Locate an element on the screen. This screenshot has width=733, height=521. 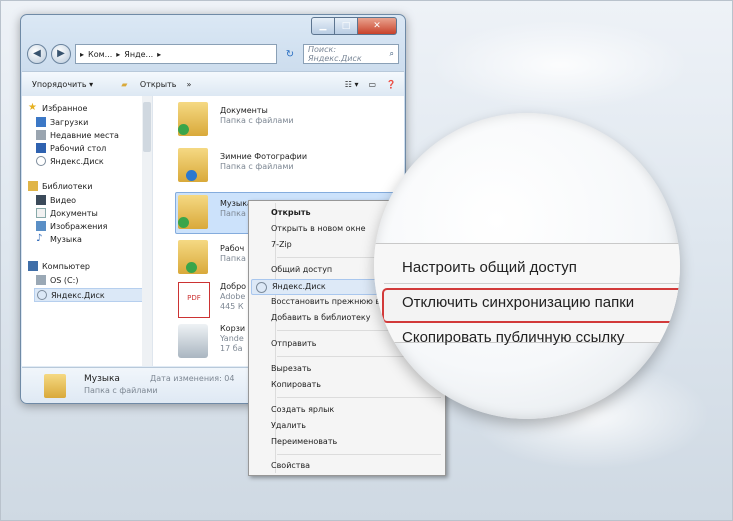
star-icon: ★ is located at coordinates (32, 107).